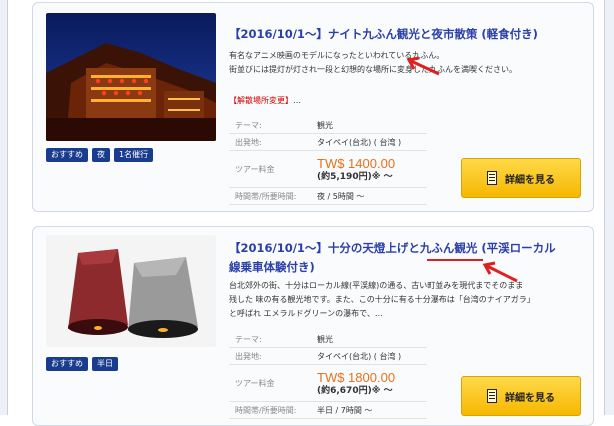 The image size is (614, 426). I want to click on annotation-underline, so click(455, 260).